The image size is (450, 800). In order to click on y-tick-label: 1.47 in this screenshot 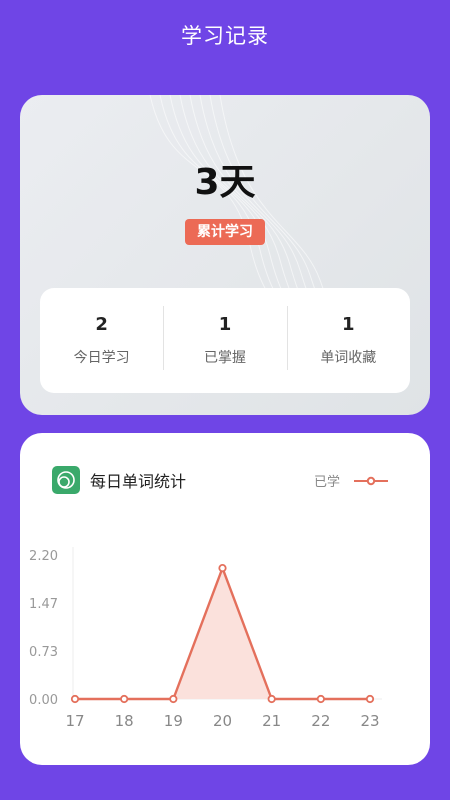, I will do `click(43, 604)`.